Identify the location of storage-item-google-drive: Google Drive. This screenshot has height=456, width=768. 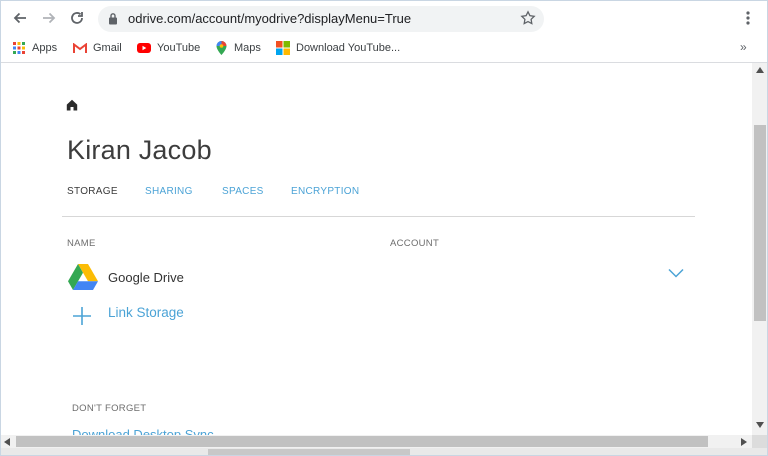
(146, 277).